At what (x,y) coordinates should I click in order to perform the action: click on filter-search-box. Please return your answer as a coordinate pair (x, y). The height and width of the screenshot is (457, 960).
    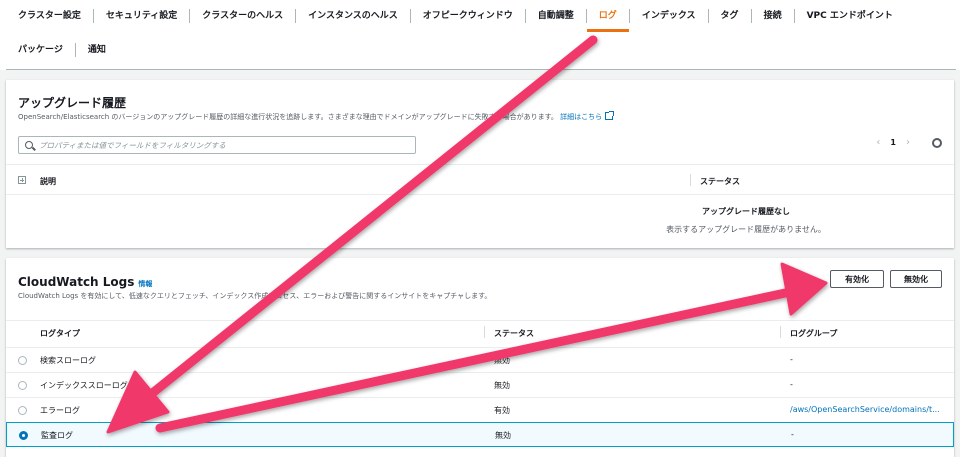
    Looking at the image, I should click on (217, 145).